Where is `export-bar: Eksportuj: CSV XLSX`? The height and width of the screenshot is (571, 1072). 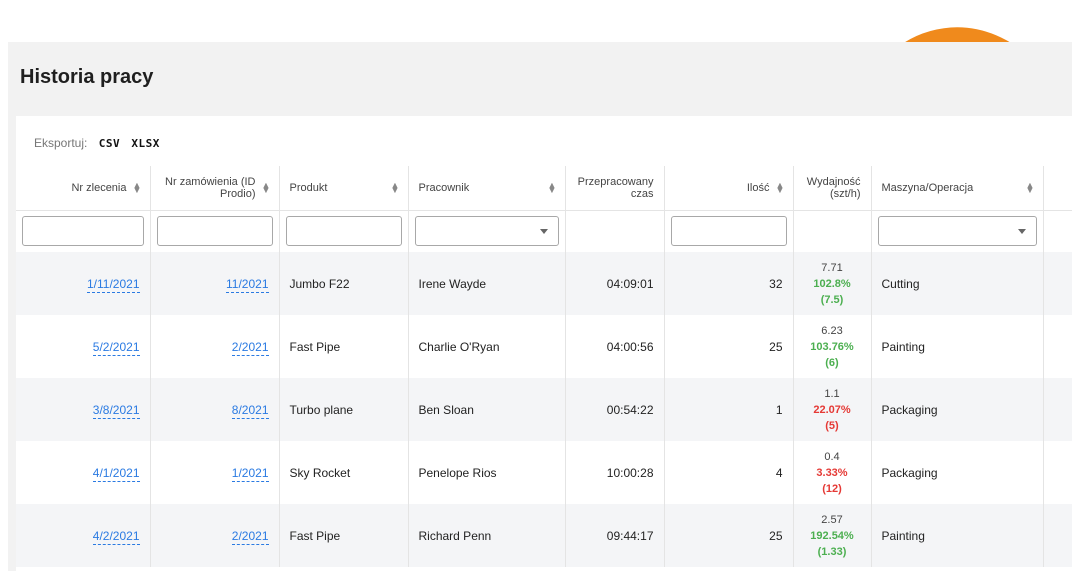
export-bar: Eksportuj: CSV XLSX is located at coordinates (101, 143).